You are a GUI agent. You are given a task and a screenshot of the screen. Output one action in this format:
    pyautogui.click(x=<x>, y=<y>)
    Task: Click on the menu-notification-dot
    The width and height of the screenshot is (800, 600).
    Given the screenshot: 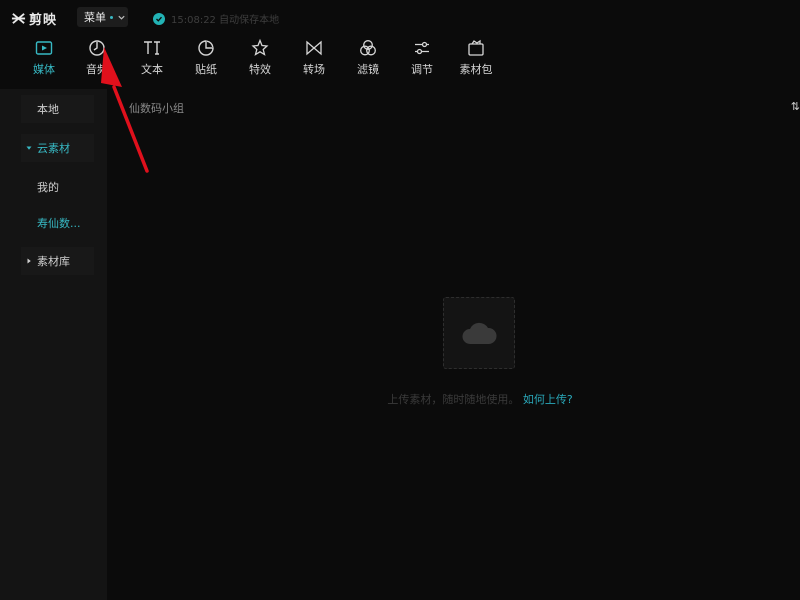 What is the action you would take?
    pyautogui.click(x=111, y=17)
    